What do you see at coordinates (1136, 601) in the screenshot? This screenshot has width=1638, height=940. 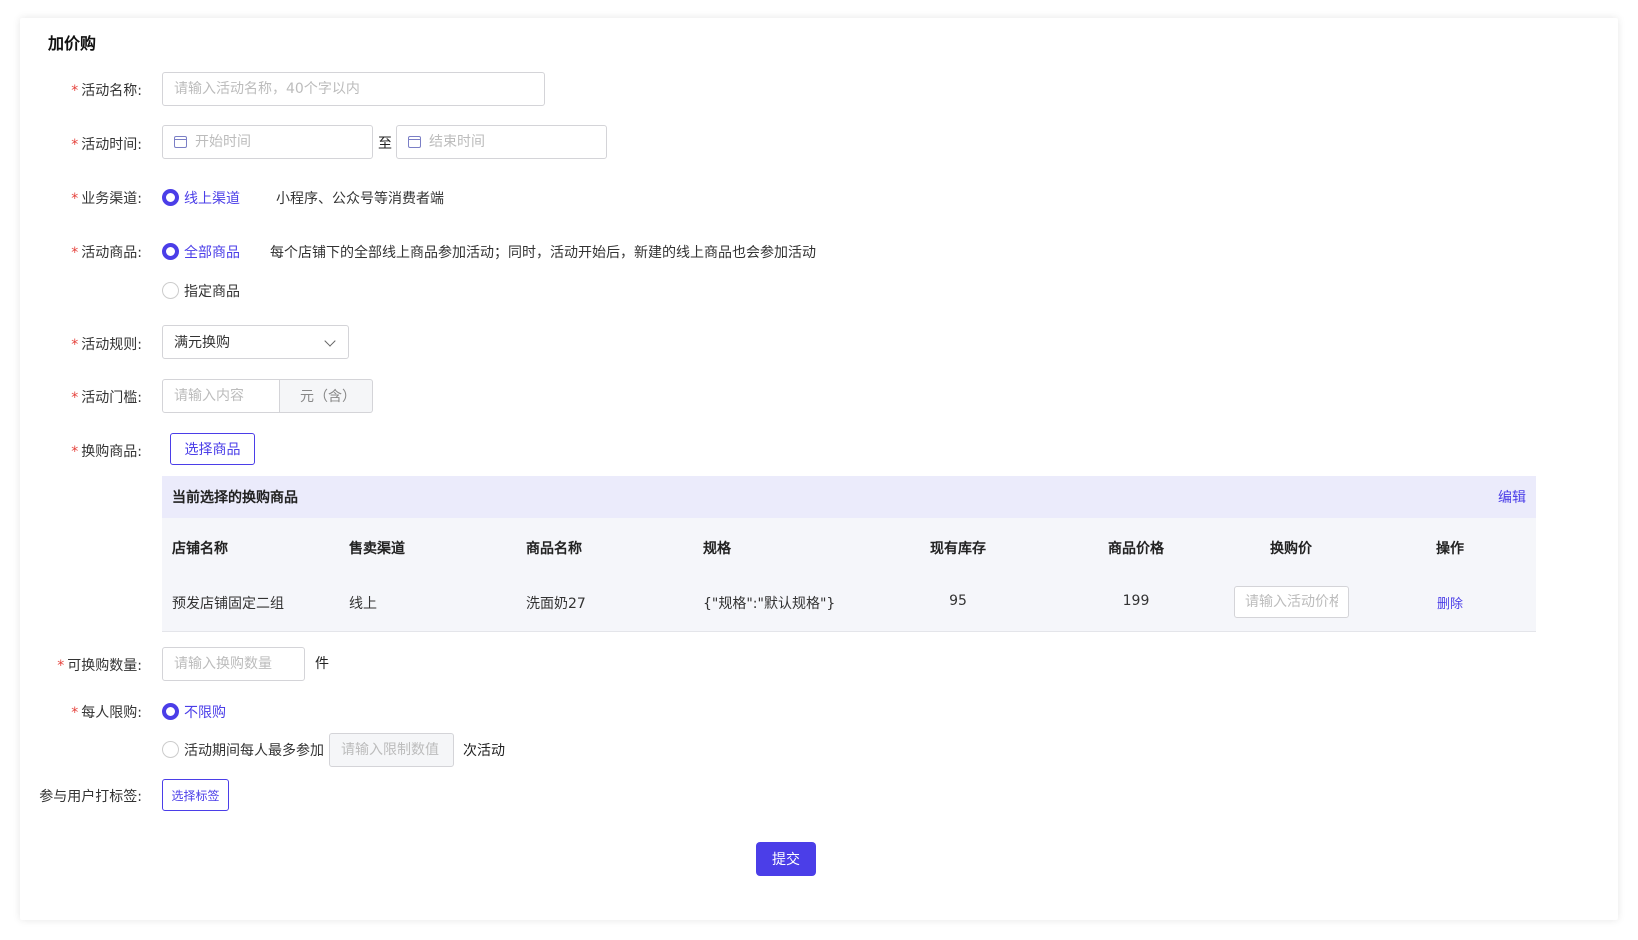 I see `cell-price: 199` at bounding box center [1136, 601].